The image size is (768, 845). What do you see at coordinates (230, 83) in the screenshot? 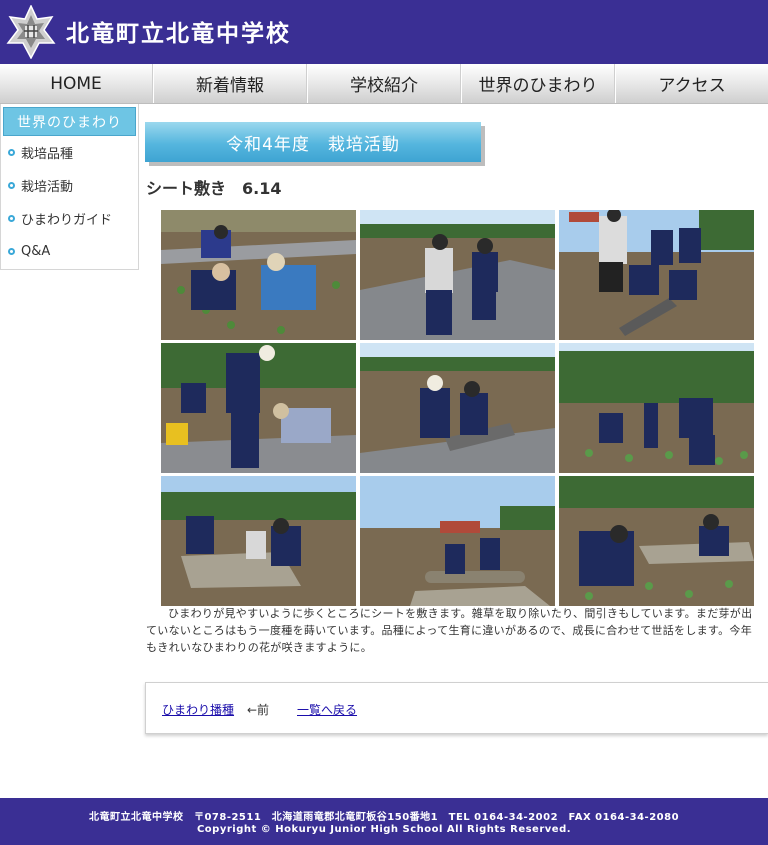
I see `nav-item-news: 新着情報` at bounding box center [230, 83].